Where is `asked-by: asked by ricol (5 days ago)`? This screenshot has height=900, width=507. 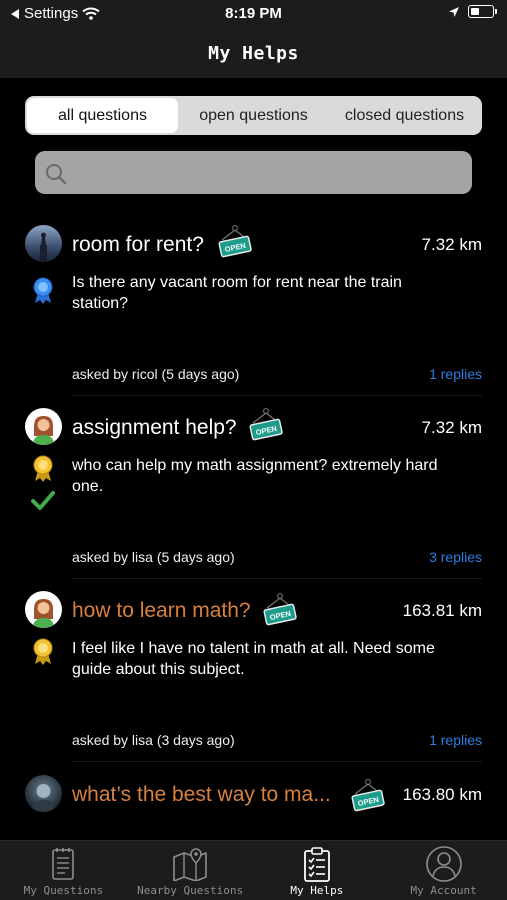
asked-by: asked by ricol (5 days ago) is located at coordinates (156, 374).